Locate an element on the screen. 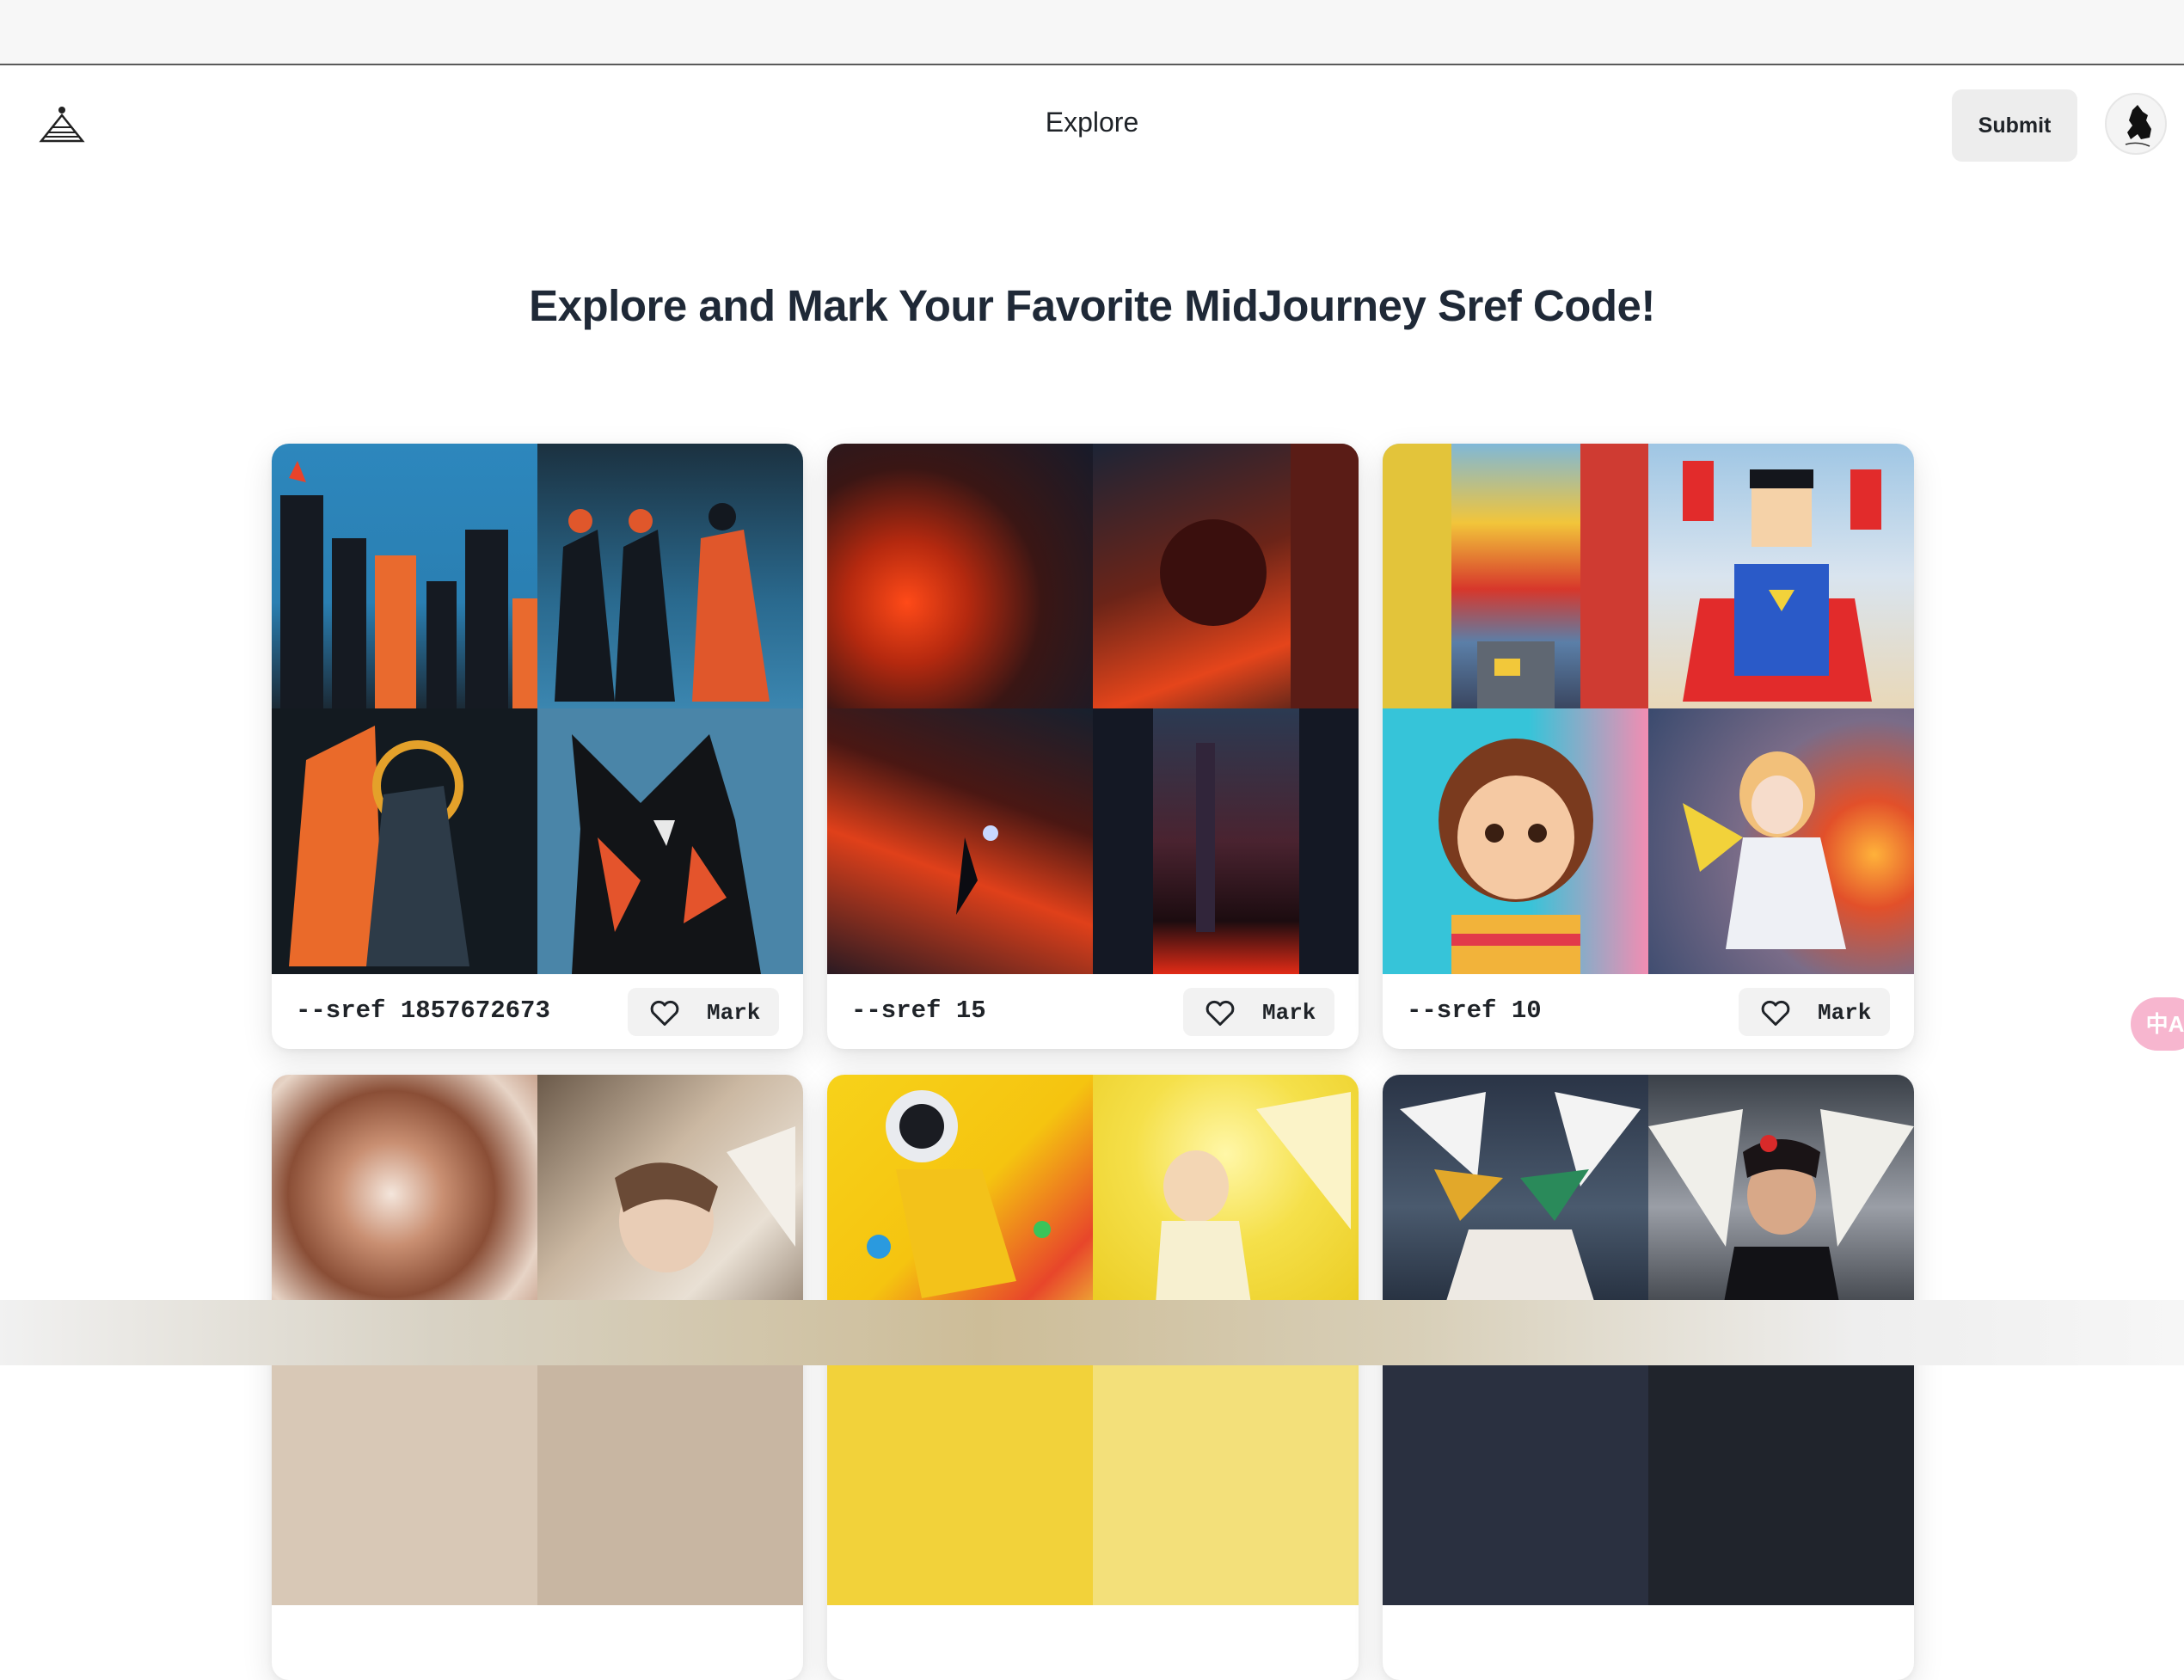  bottom-blur-overlay is located at coordinates (1092, 1333).